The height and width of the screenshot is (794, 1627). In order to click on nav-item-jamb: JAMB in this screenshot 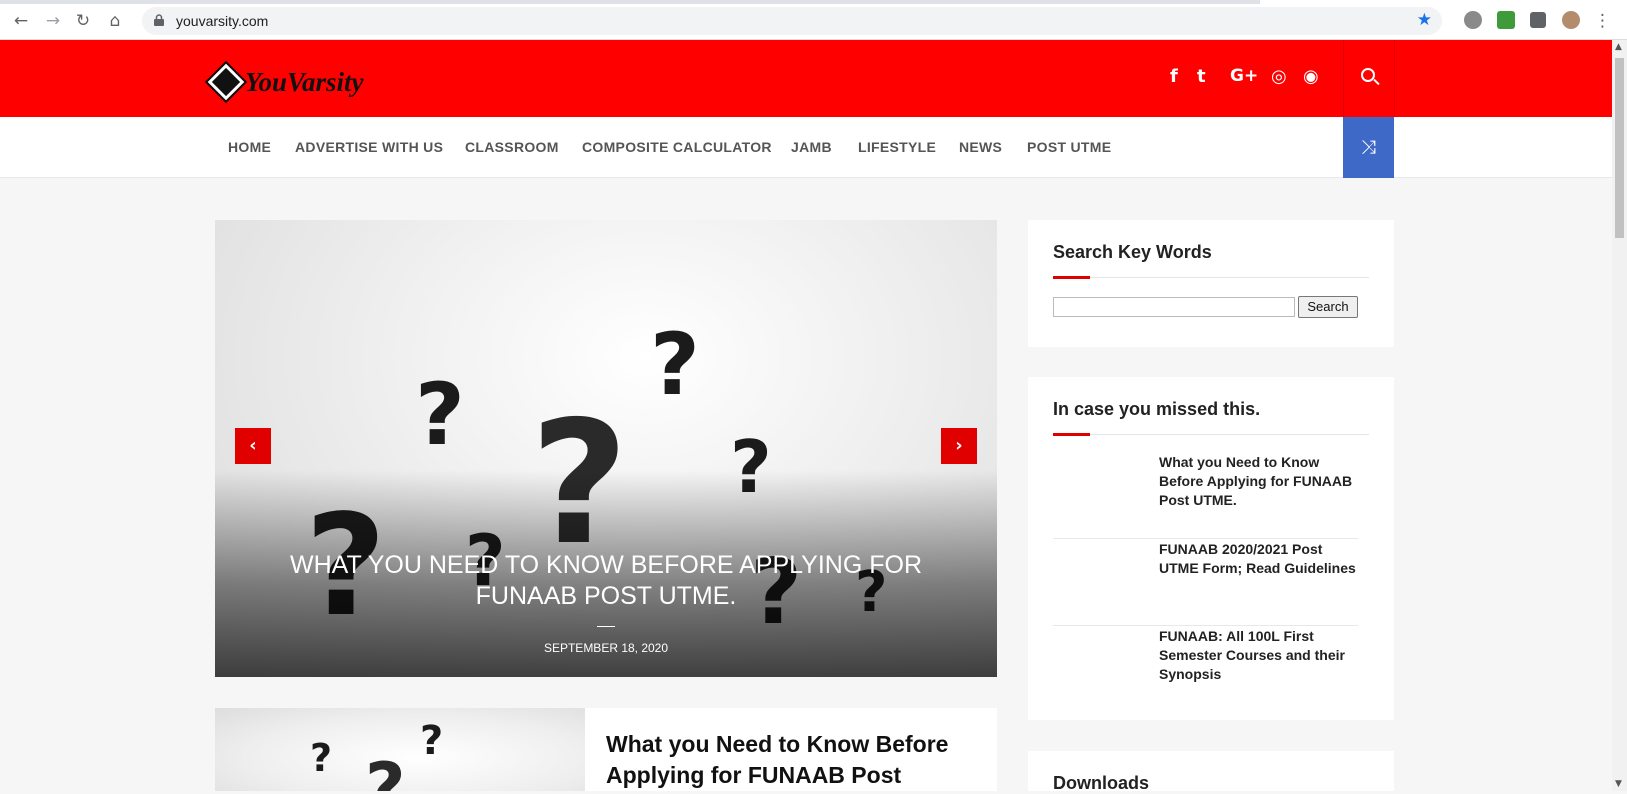, I will do `click(811, 147)`.